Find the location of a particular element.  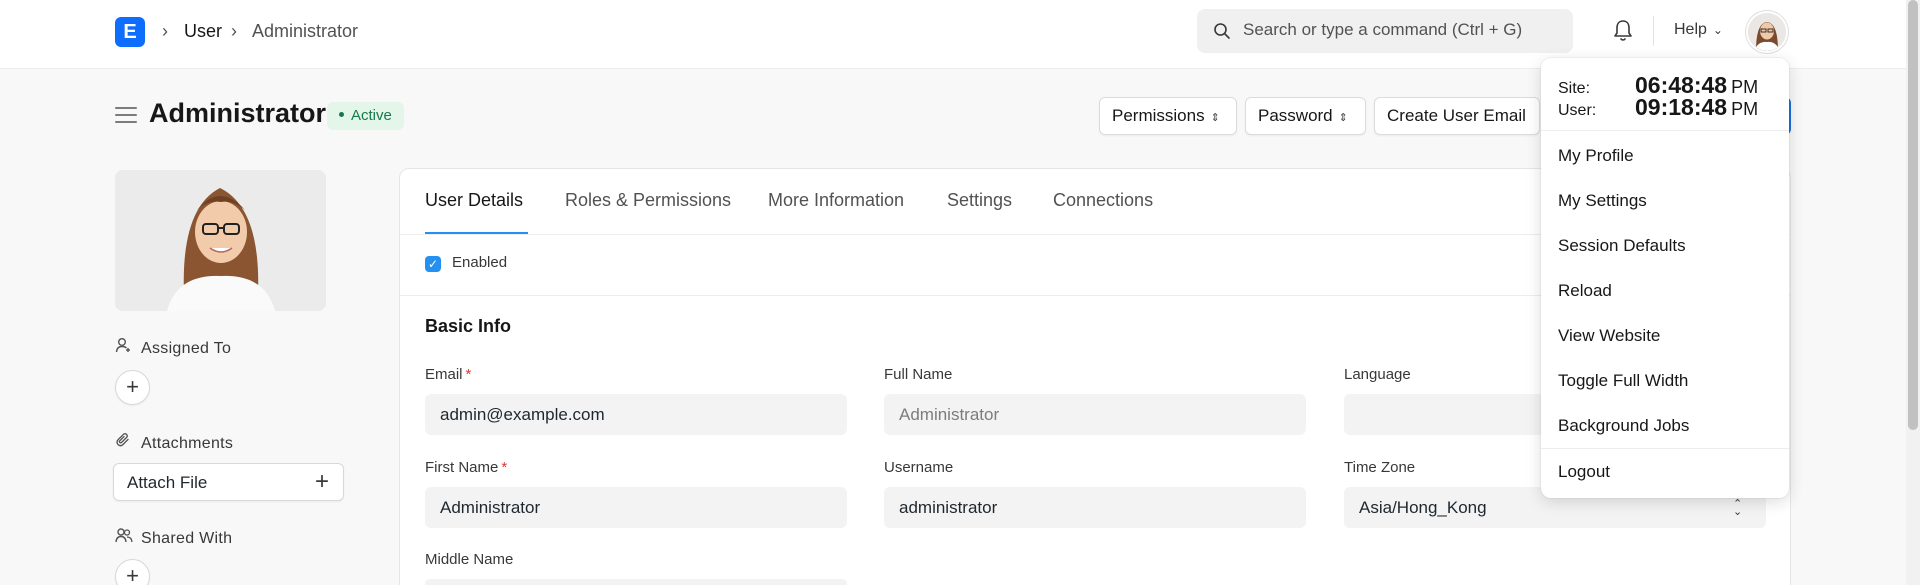

menu-item-session-defaults: Session Defaults is located at coordinates (1622, 246).